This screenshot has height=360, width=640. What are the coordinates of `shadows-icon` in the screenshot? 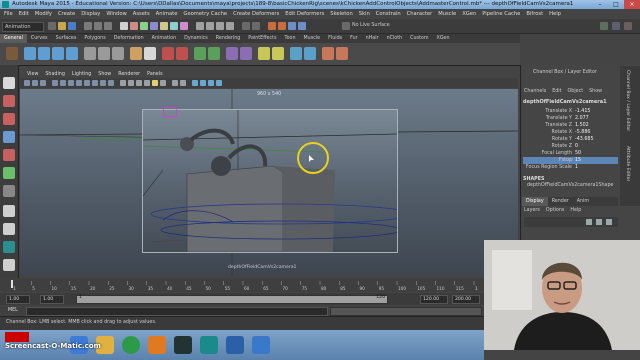 It's located at (163, 83).